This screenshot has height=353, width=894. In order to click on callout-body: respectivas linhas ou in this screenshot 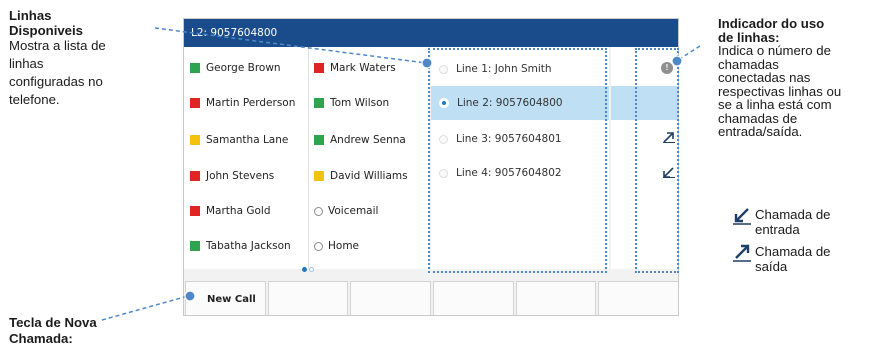, I will do `click(780, 91)`.